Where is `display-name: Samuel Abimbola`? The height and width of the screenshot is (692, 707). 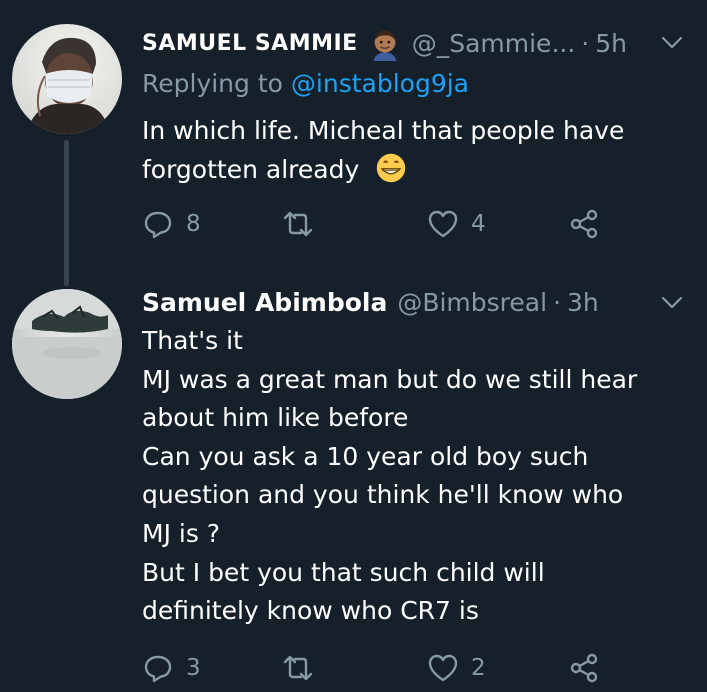 display-name: Samuel Abimbola is located at coordinates (264, 303).